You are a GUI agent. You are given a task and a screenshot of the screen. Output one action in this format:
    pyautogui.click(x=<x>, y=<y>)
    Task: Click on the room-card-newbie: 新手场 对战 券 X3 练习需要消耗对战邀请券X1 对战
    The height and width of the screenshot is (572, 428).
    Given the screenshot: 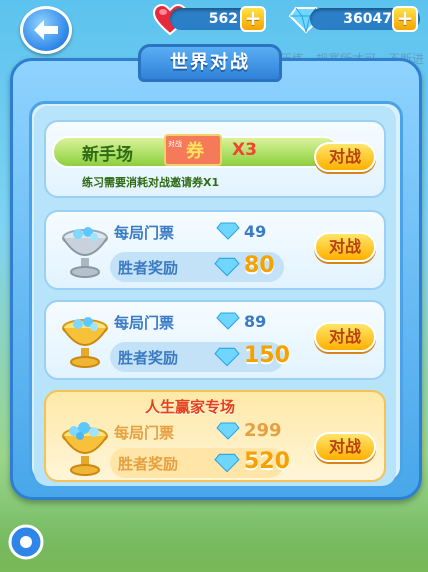 What is the action you would take?
    pyautogui.click(x=215, y=159)
    